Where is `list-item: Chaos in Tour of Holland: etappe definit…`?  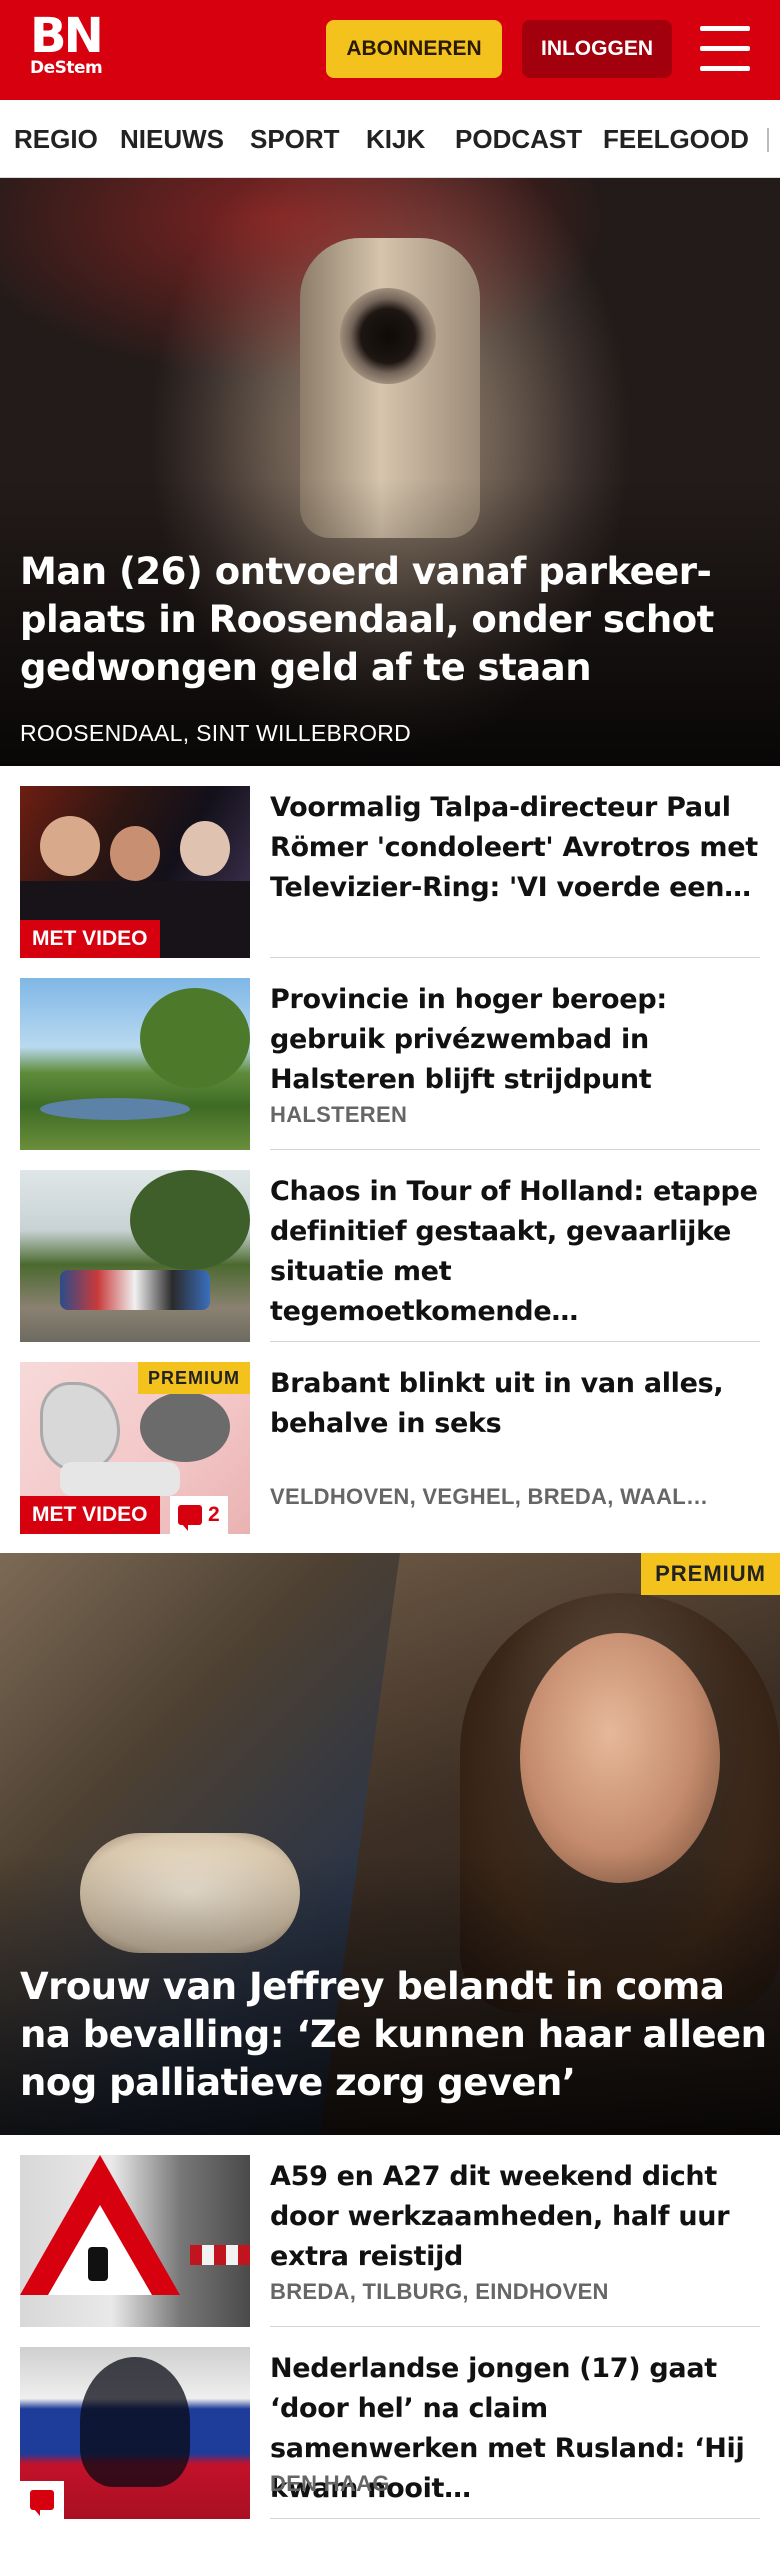 list-item: Chaos in Tour of Holland: etappe definit… is located at coordinates (390, 1246).